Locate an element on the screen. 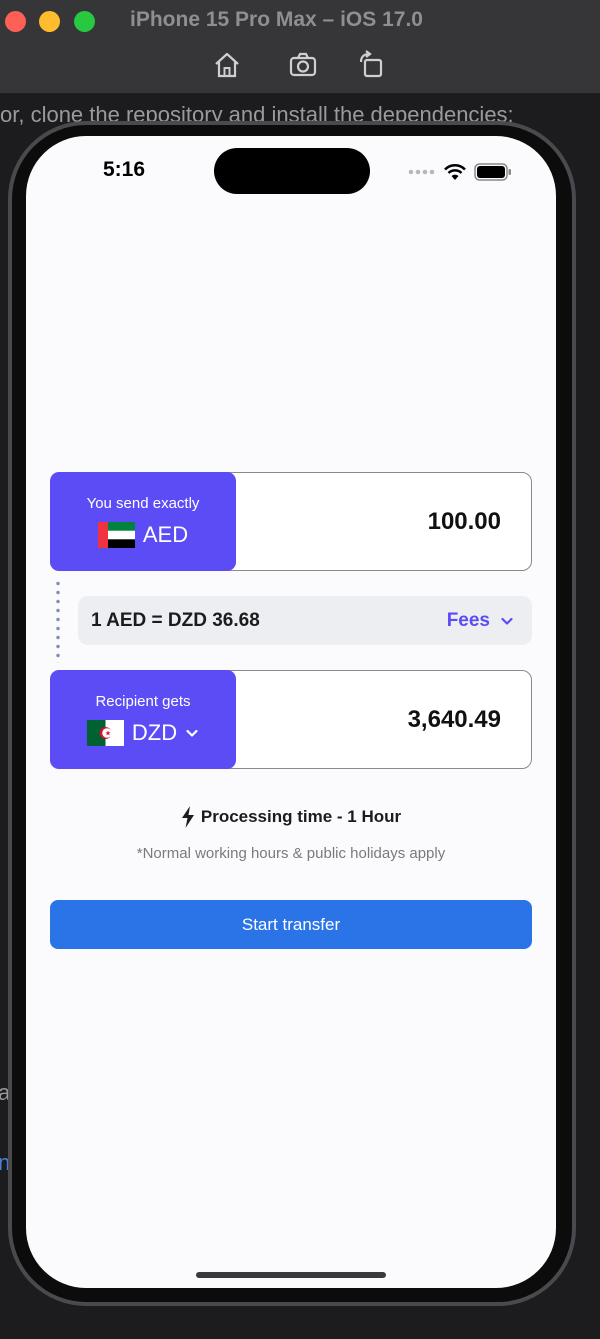 The height and width of the screenshot is (1339, 600). dynamic-island is located at coordinates (292, 171).